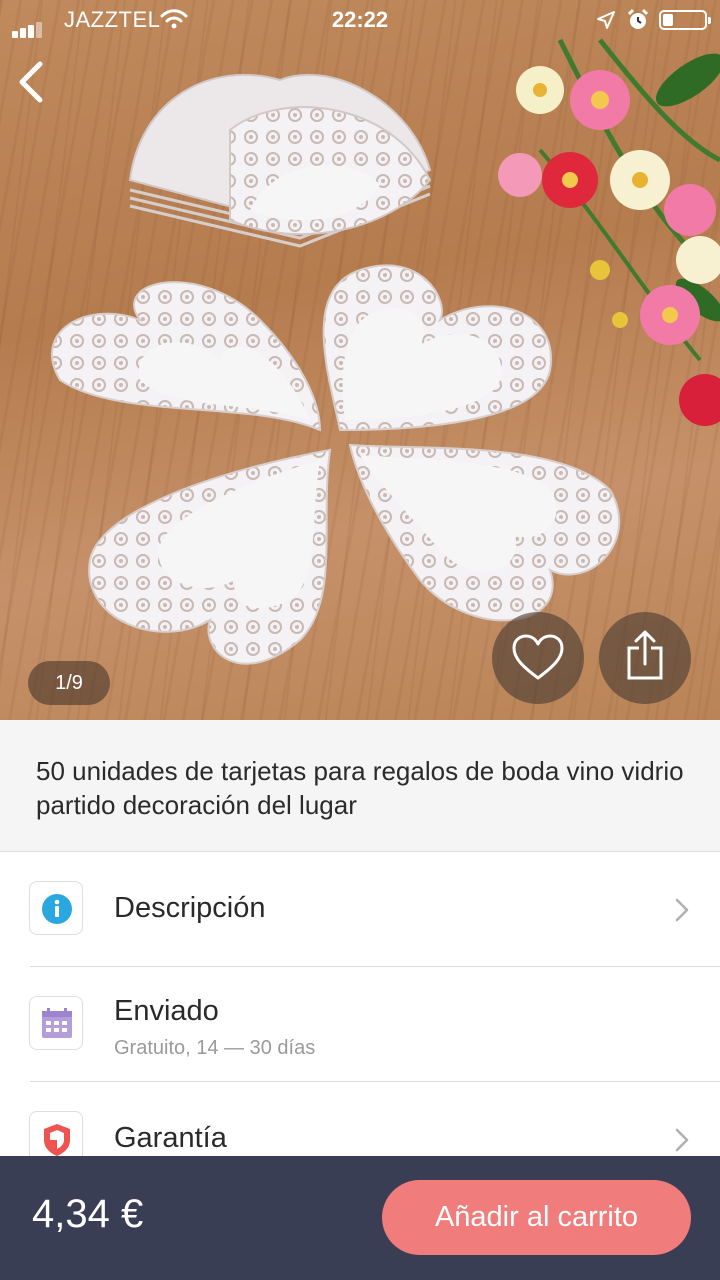 The image size is (720, 1280). Describe the element at coordinates (170, 1138) in the screenshot. I see `warranty-label: Garantía` at that location.